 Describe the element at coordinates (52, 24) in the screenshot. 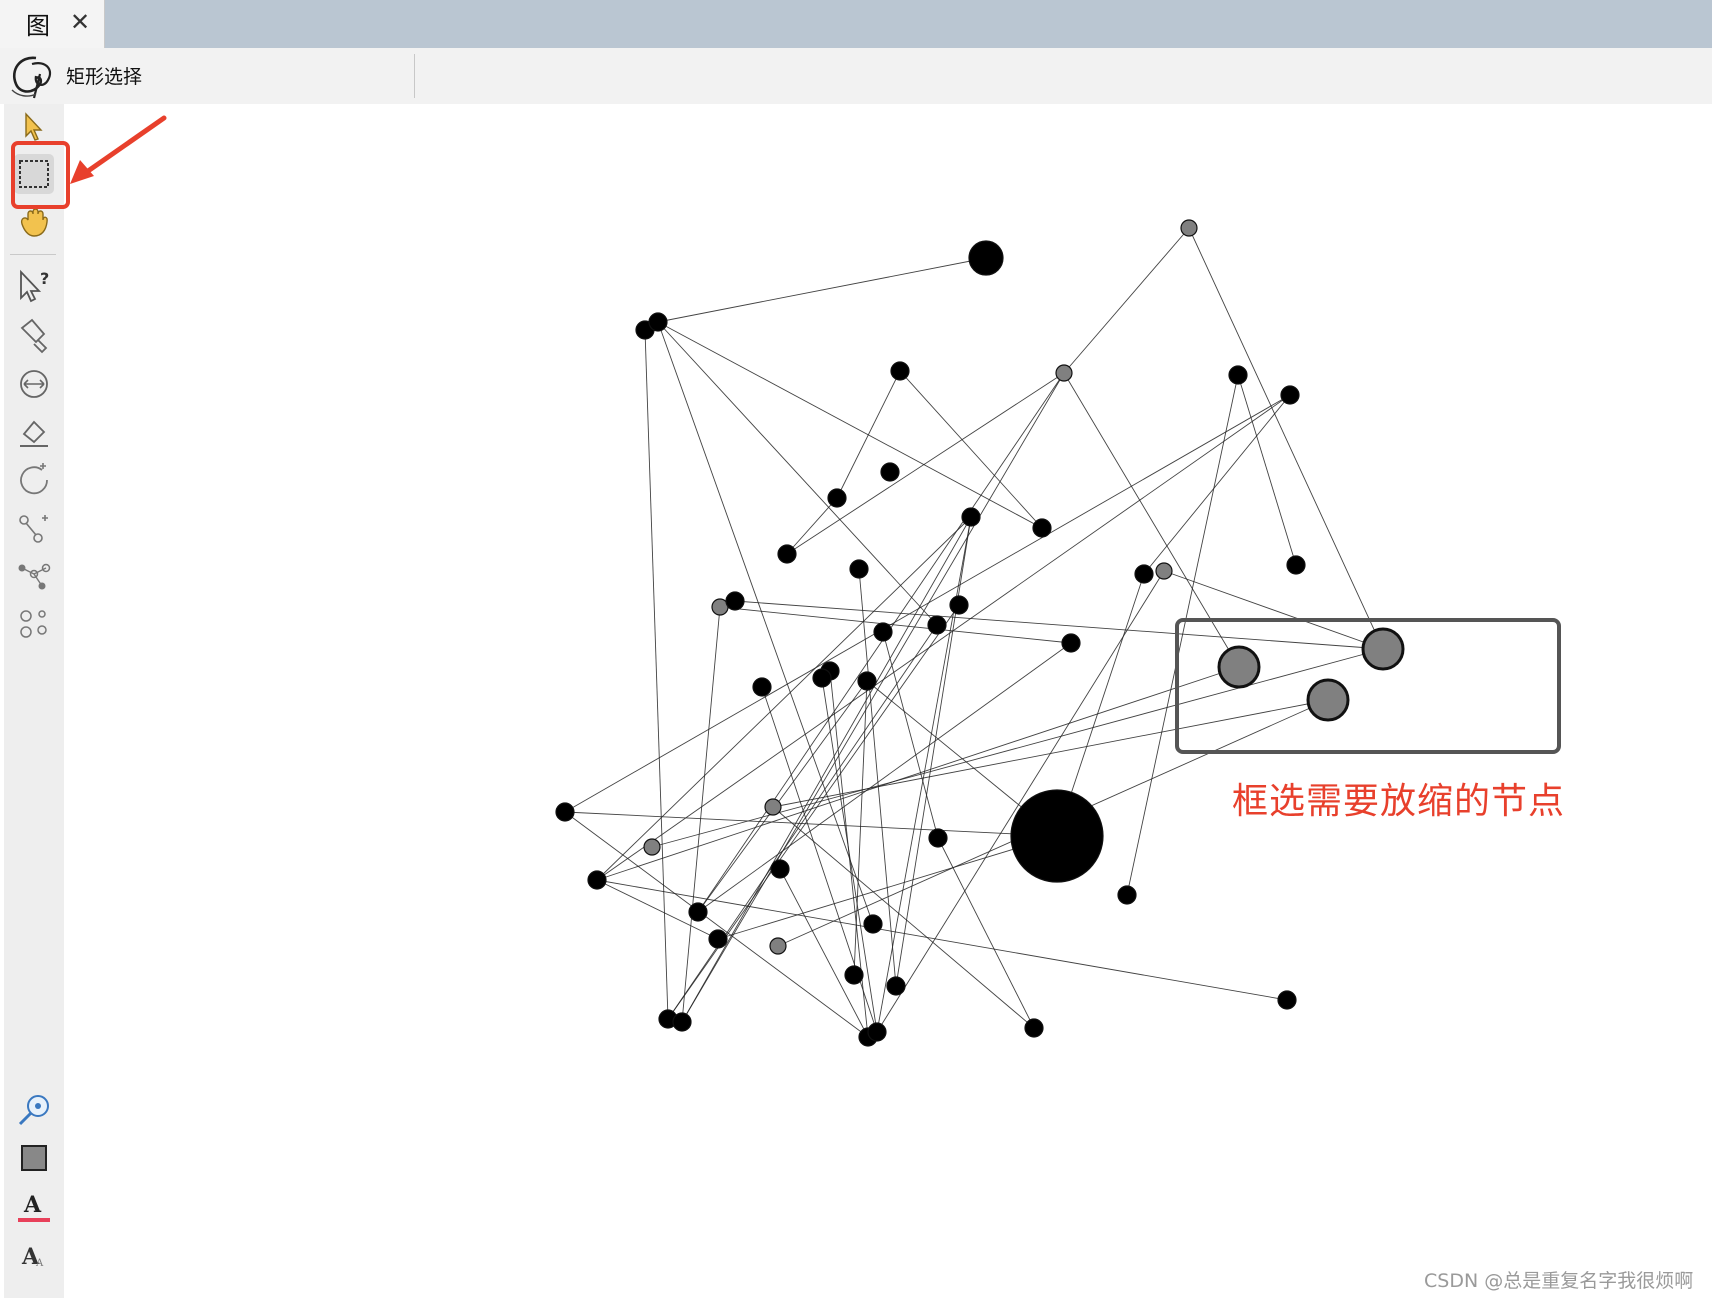

I see `tab-graph: 图 ✕` at that location.